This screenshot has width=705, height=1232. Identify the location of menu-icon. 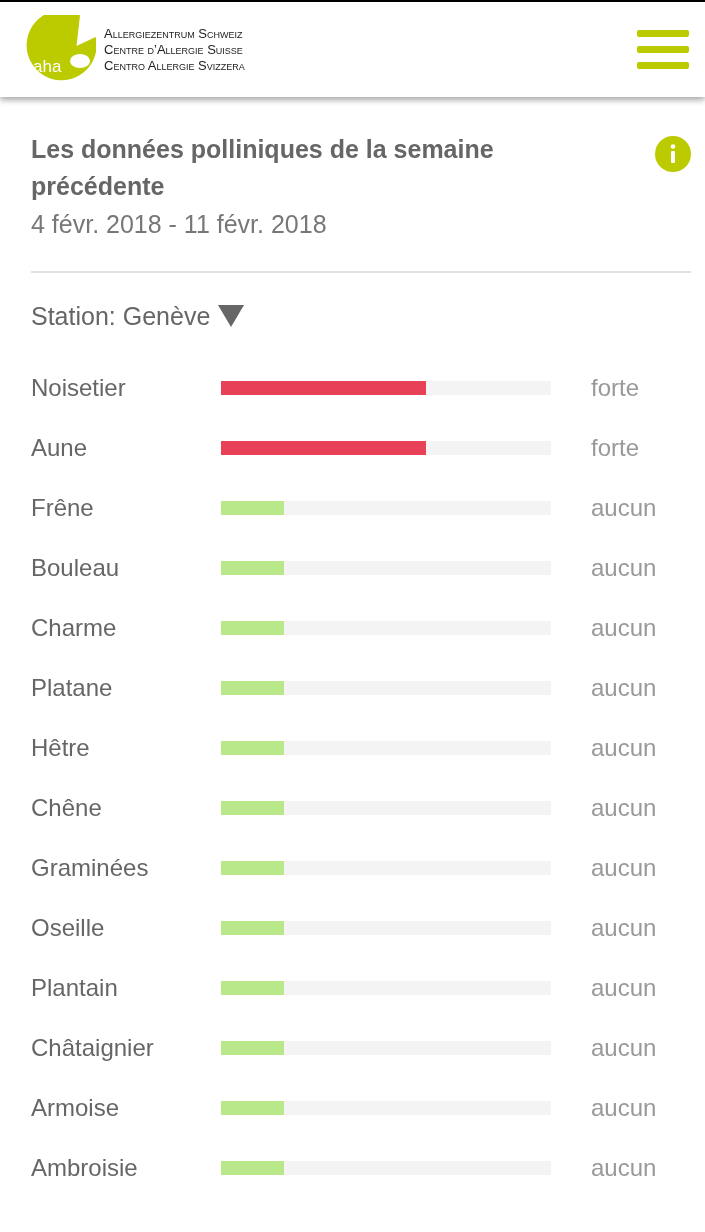
(663, 49).